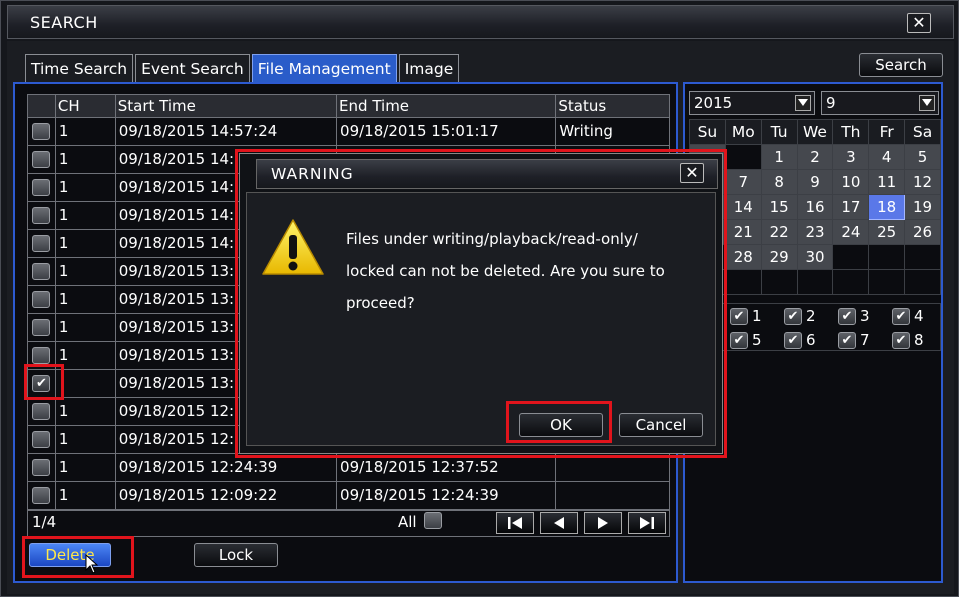  Describe the element at coordinates (922, 232) in the screenshot. I see `calendar-day: 26` at that location.